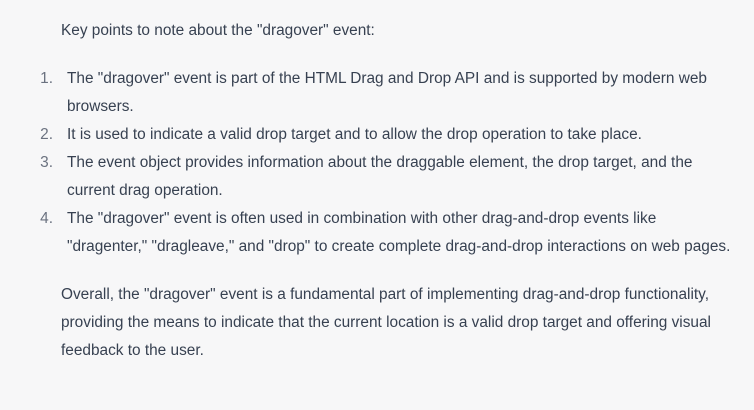 The width and height of the screenshot is (754, 410). I want to click on list-number: 4., so click(46, 218).